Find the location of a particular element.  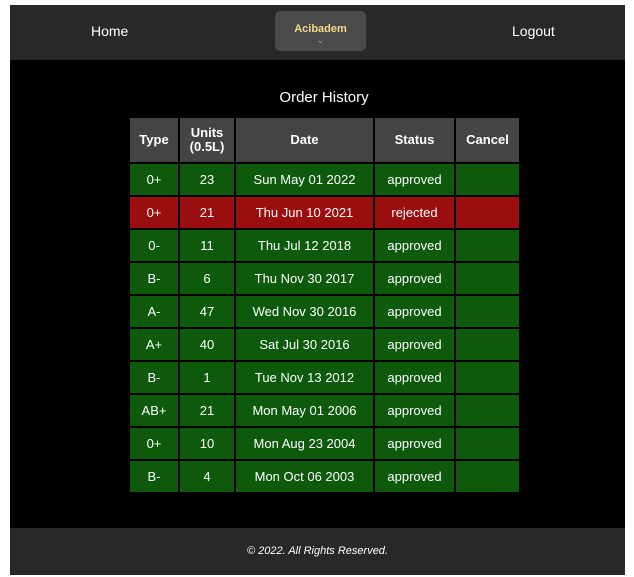

top-navbar: Home Acibadem ⌄ Logout is located at coordinates (317, 32).